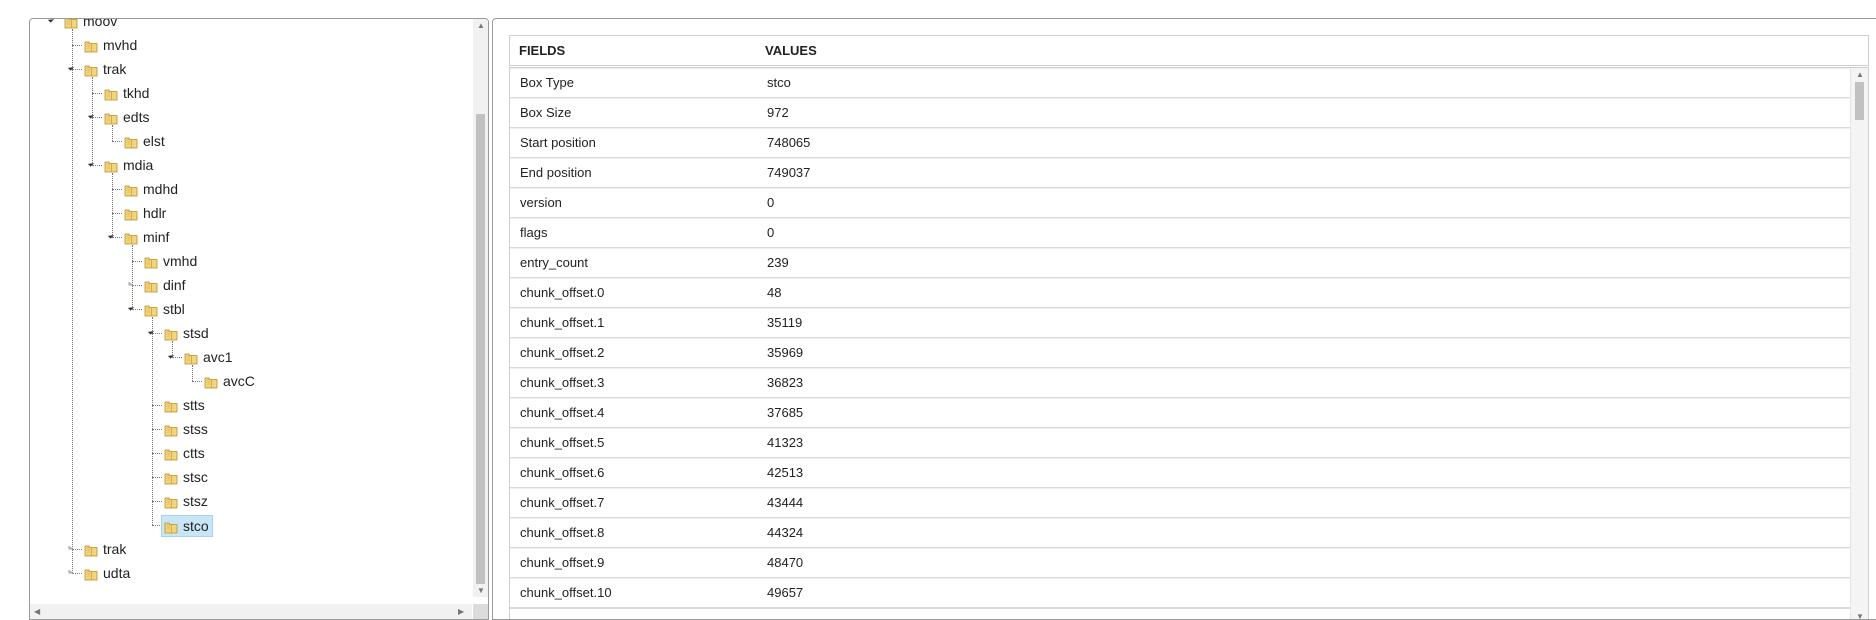 This screenshot has height=620, width=1876. What do you see at coordinates (1859, 344) in the screenshot?
I see `table-vertical-scrollbar: ▲ ▼` at bounding box center [1859, 344].